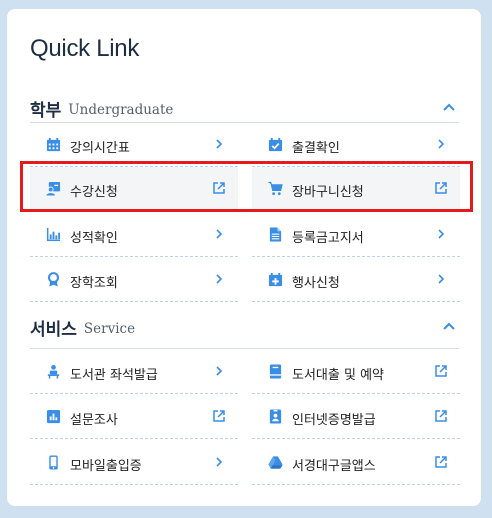 The image size is (492, 518). What do you see at coordinates (53, 416) in the screenshot?
I see `survey-chart-icon` at bounding box center [53, 416].